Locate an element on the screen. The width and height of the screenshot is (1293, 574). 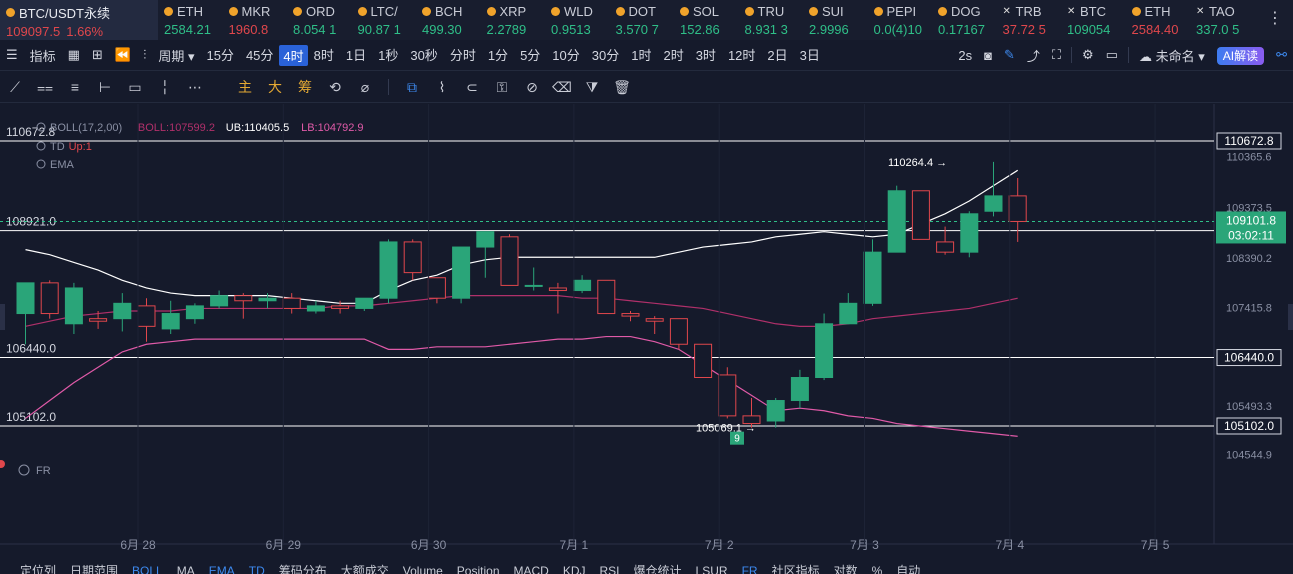
ticker-item: DOG 0.17167 is located at coordinates (964, 20).